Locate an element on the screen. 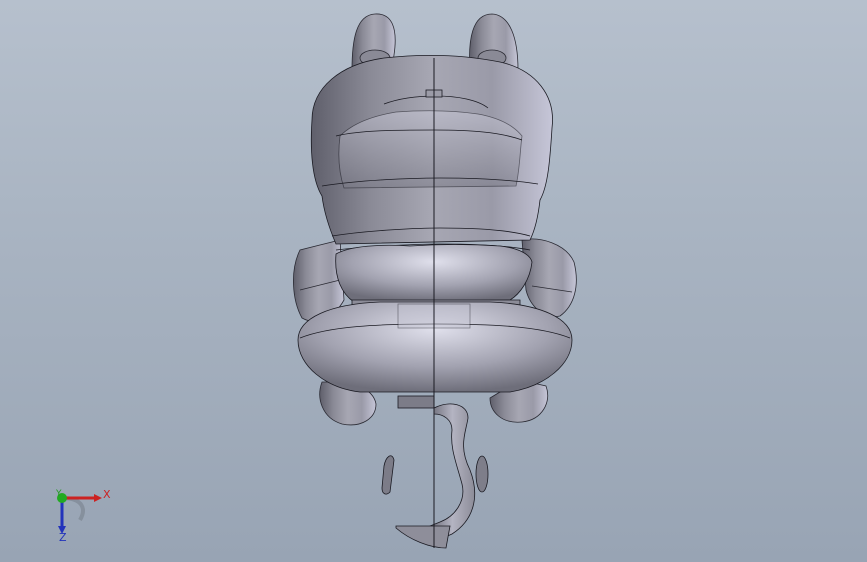 Image resolution: width=867 pixels, height=562 pixels. tail is located at coordinates (435, 472).